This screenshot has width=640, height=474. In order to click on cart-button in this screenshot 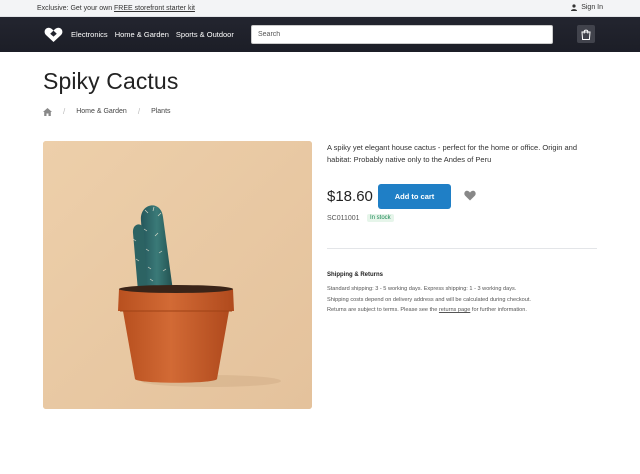, I will do `click(586, 34)`.